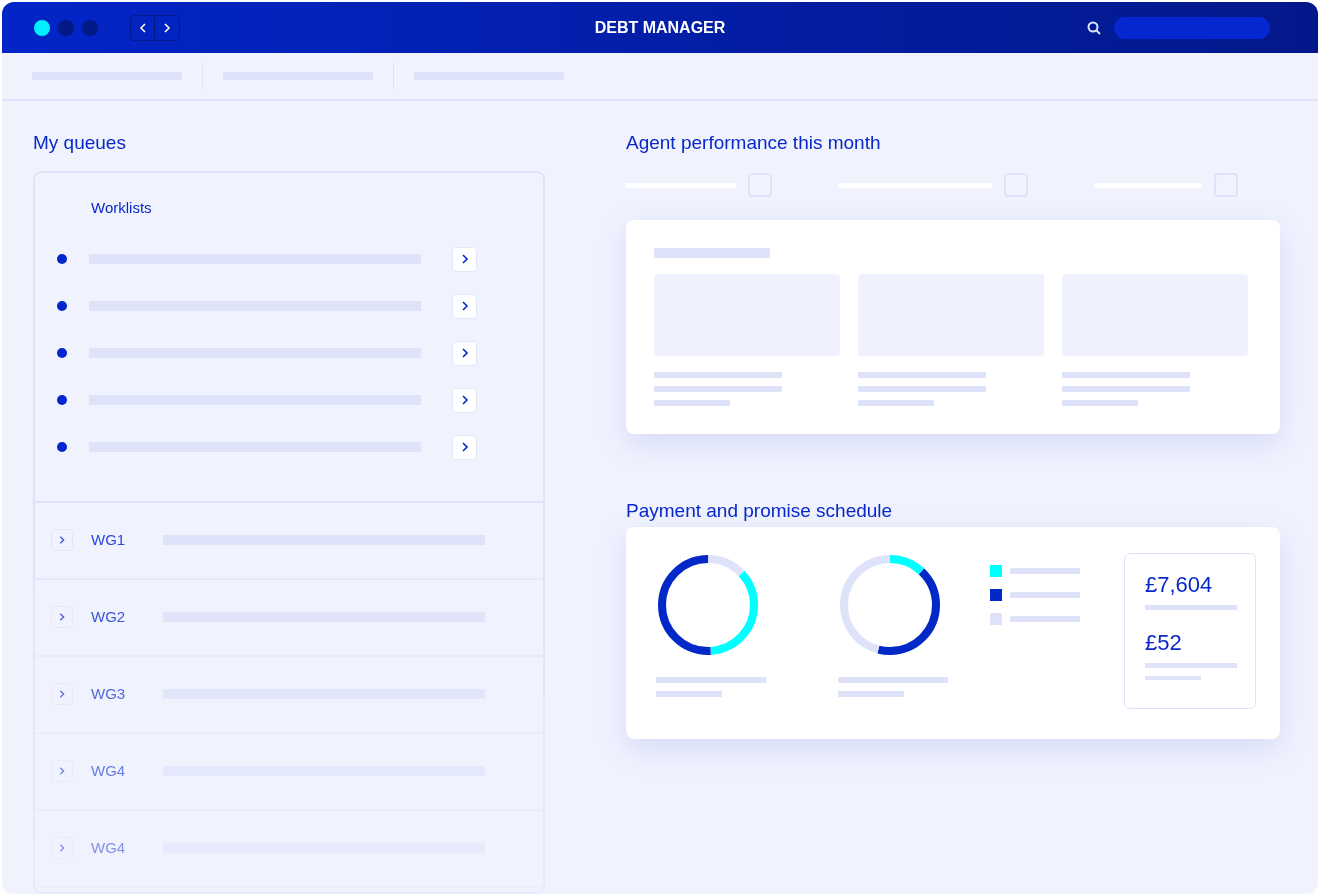  What do you see at coordinates (1094, 27) in the screenshot?
I see `search-icon` at bounding box center [1094, 27].